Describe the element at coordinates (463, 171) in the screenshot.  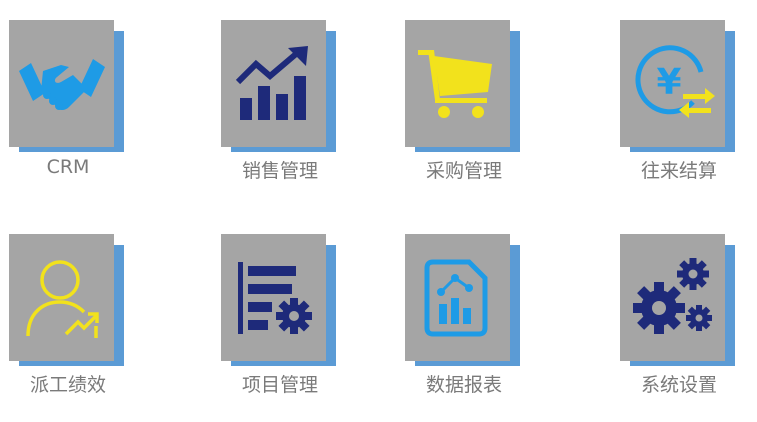
I see `module-label: 采购管理` at that location.